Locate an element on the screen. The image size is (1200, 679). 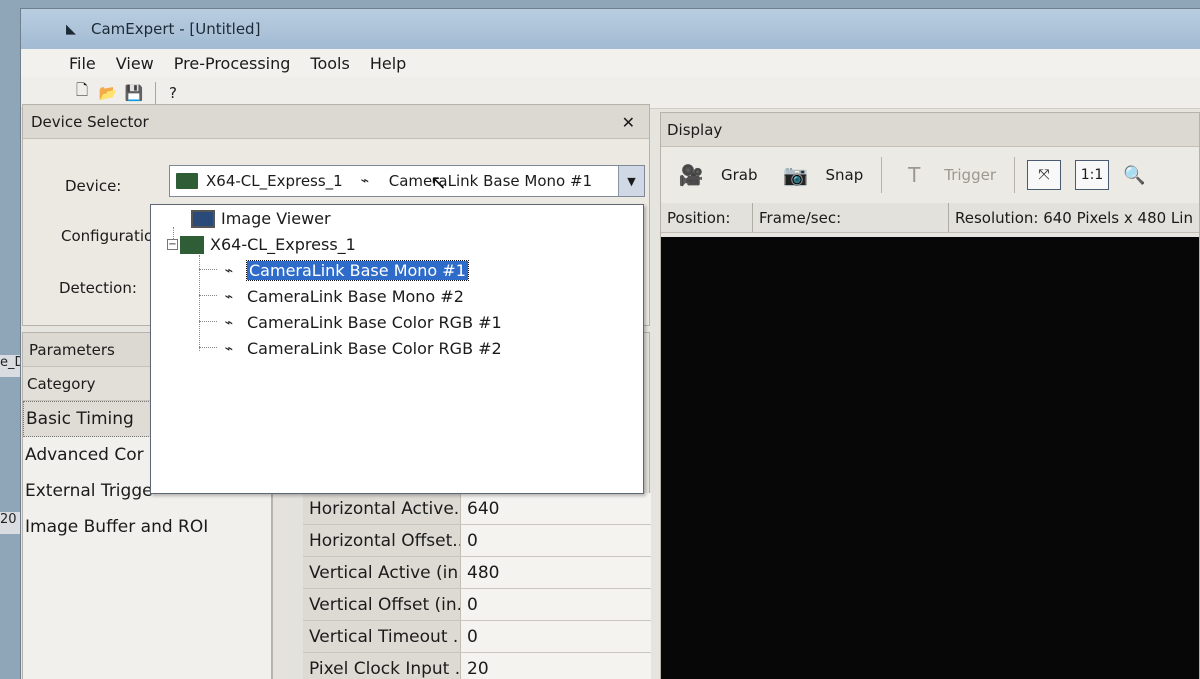
help-icon: ? is located at coordinates (173, 93).